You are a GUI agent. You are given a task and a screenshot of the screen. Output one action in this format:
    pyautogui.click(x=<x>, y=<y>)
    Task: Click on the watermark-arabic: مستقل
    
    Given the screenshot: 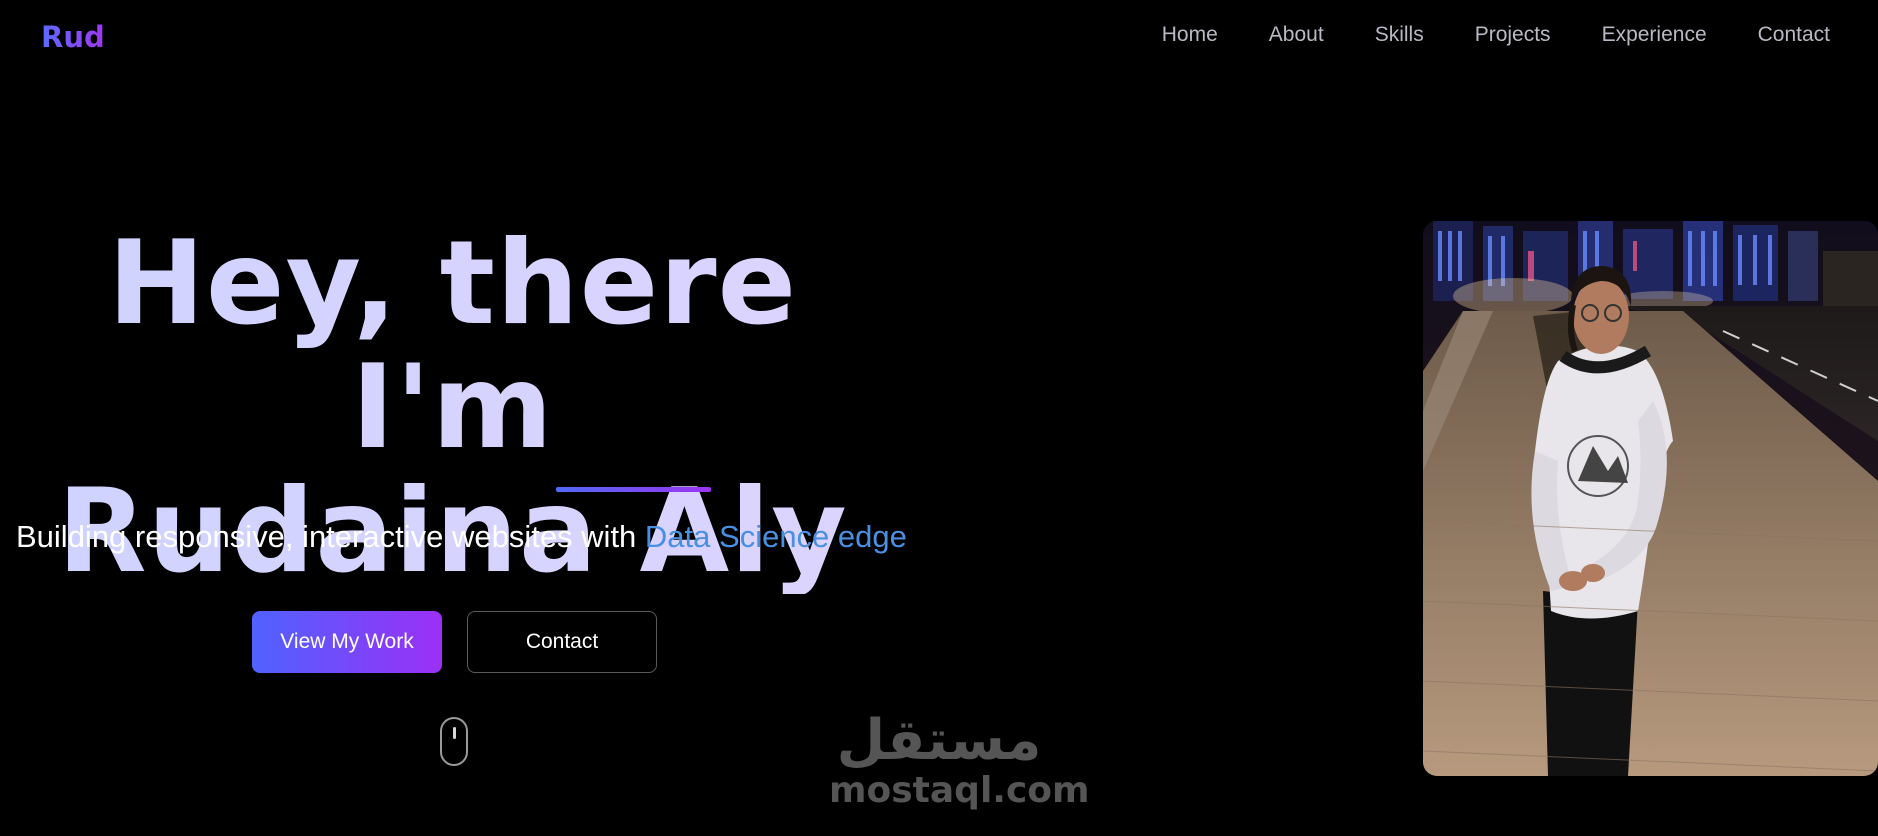 What is the action you would take?
    pyautogui.click(x=939, y=740)
    